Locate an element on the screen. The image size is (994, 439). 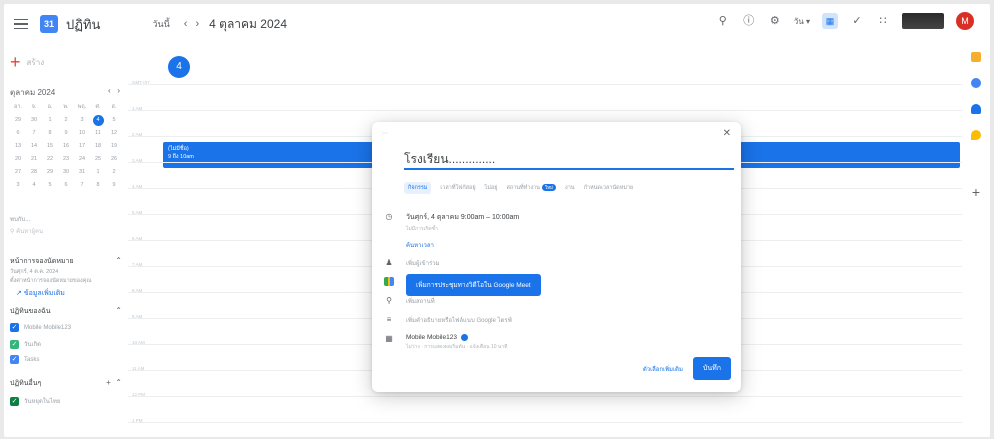
tab-out-of-office: ไม่อยู่ is located at coordinates (491, 188).